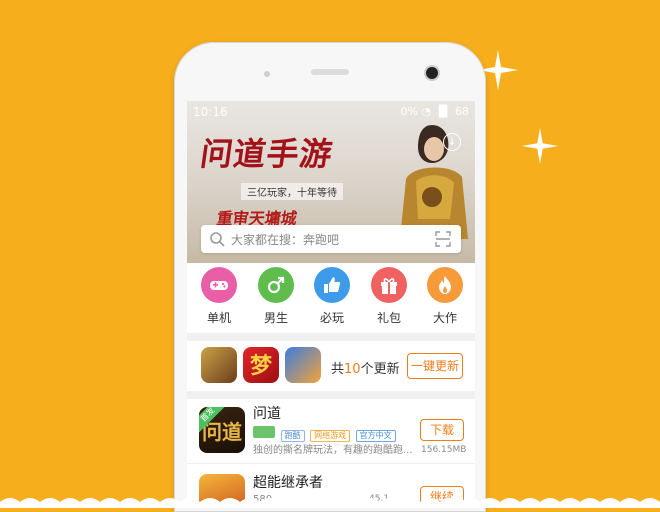 This screenshot has height=512, width=660. Describe the element at coordinates (267, 414) in the screenshot. I see `app-name: 问道` at that location.